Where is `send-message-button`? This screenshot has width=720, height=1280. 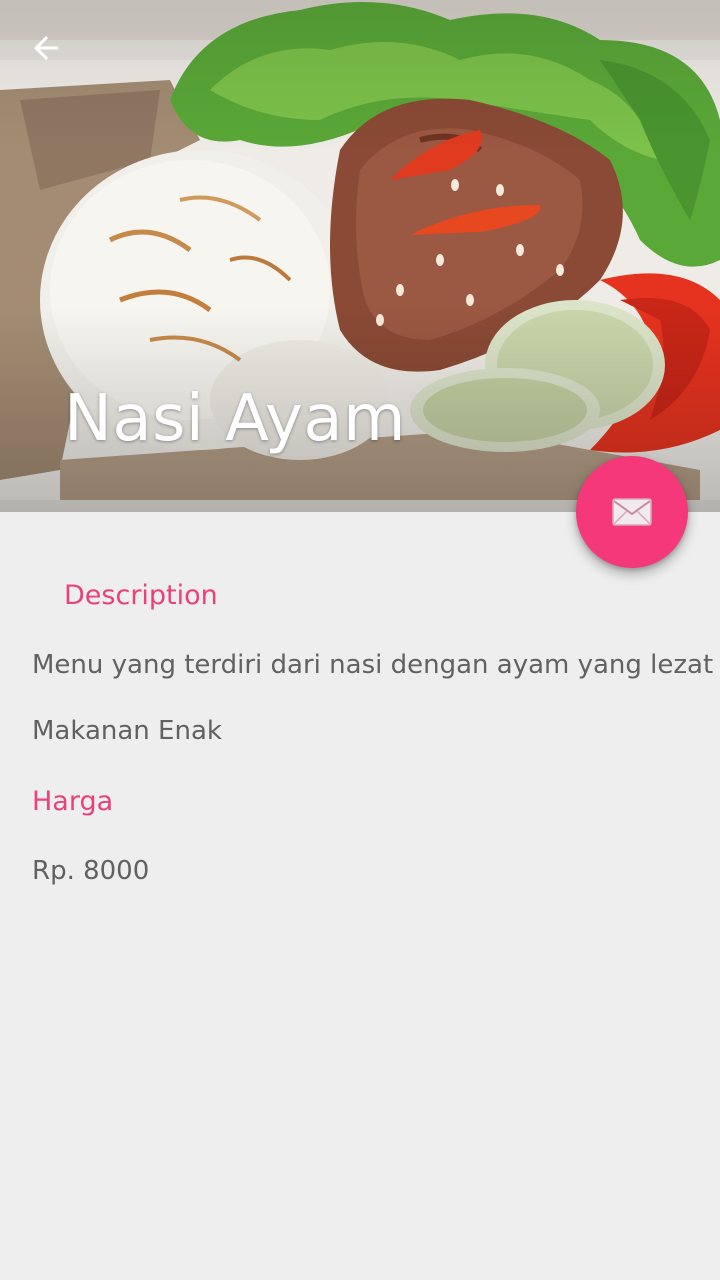
send-message-button is located at coordinates (632, 512).